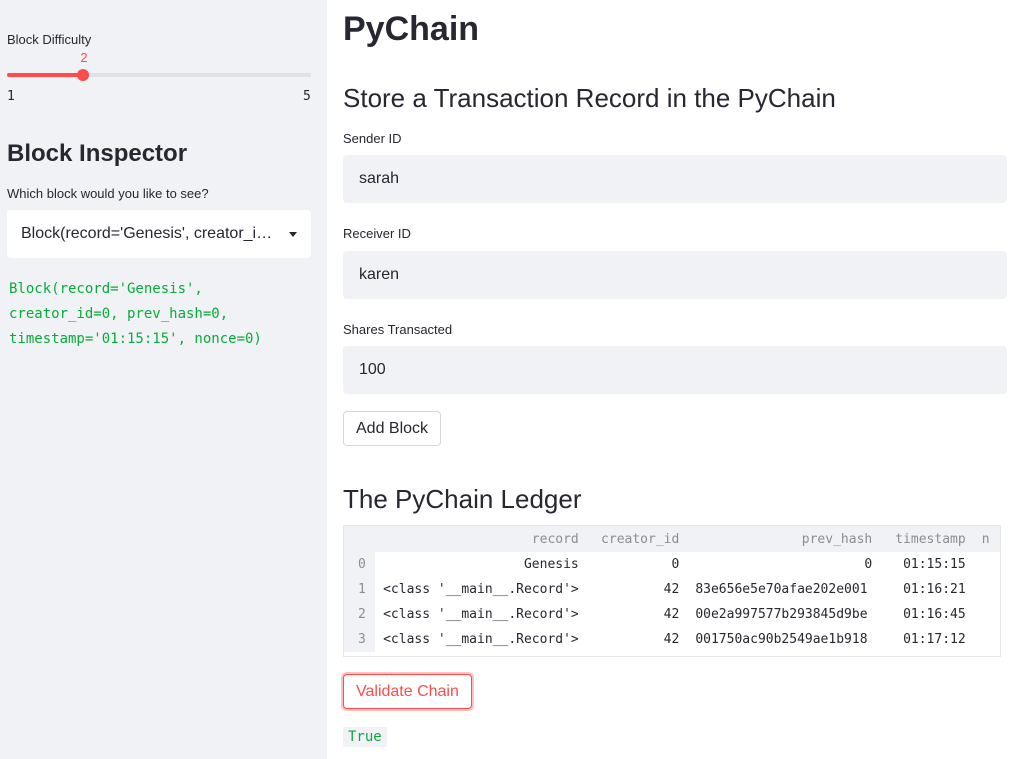 The image size is (1013, 759). What do you see at coordinates (307, 96) in the screenshot?
I see `difficulty-slider-max: 5` at bounding box center [307, 96].